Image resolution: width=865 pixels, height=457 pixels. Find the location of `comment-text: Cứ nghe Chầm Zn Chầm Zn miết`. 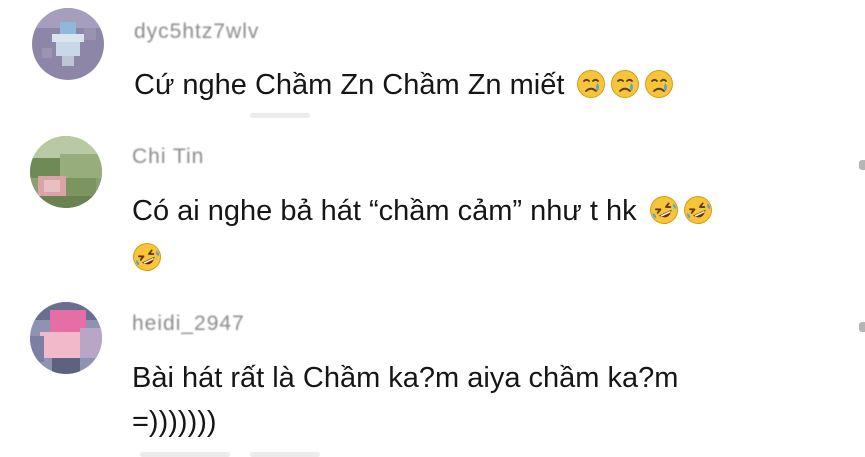

comment-text: Cứ nghe Chầm Zn Chầm Zn miết is located at coordinates (404, 85).